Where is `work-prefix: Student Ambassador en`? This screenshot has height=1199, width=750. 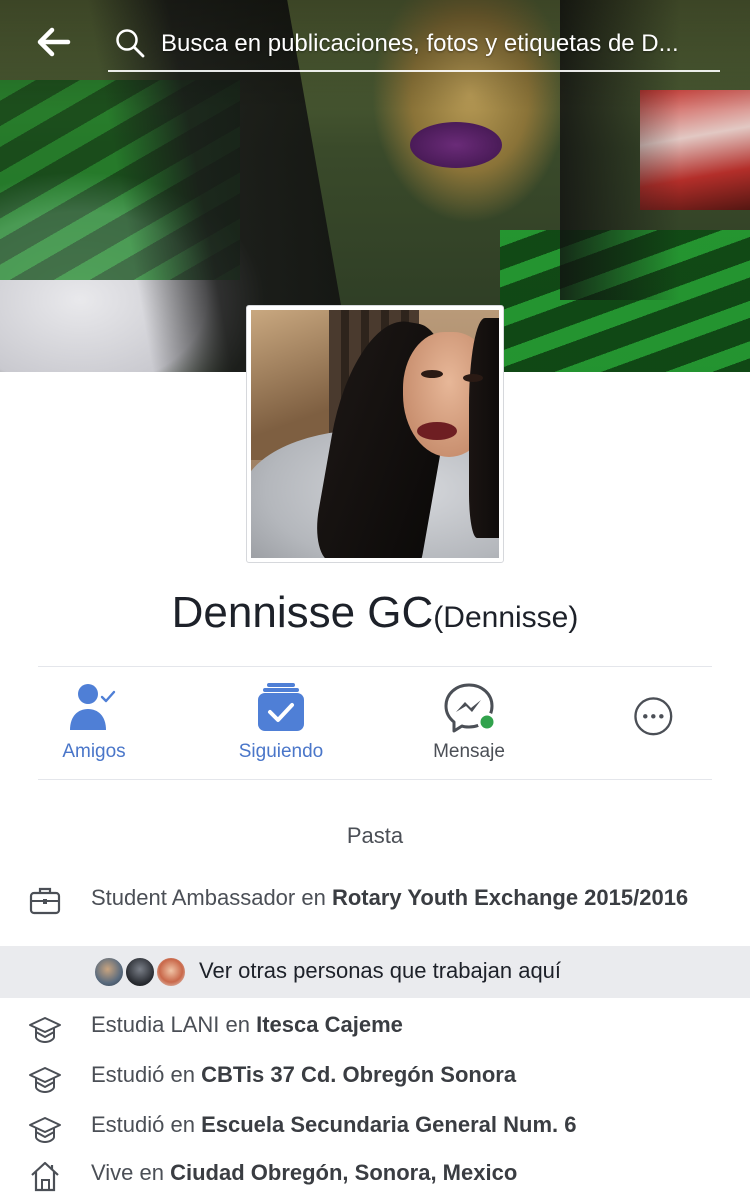
work-prefix: Student Ambassador en is located at coordinates (211, 897).